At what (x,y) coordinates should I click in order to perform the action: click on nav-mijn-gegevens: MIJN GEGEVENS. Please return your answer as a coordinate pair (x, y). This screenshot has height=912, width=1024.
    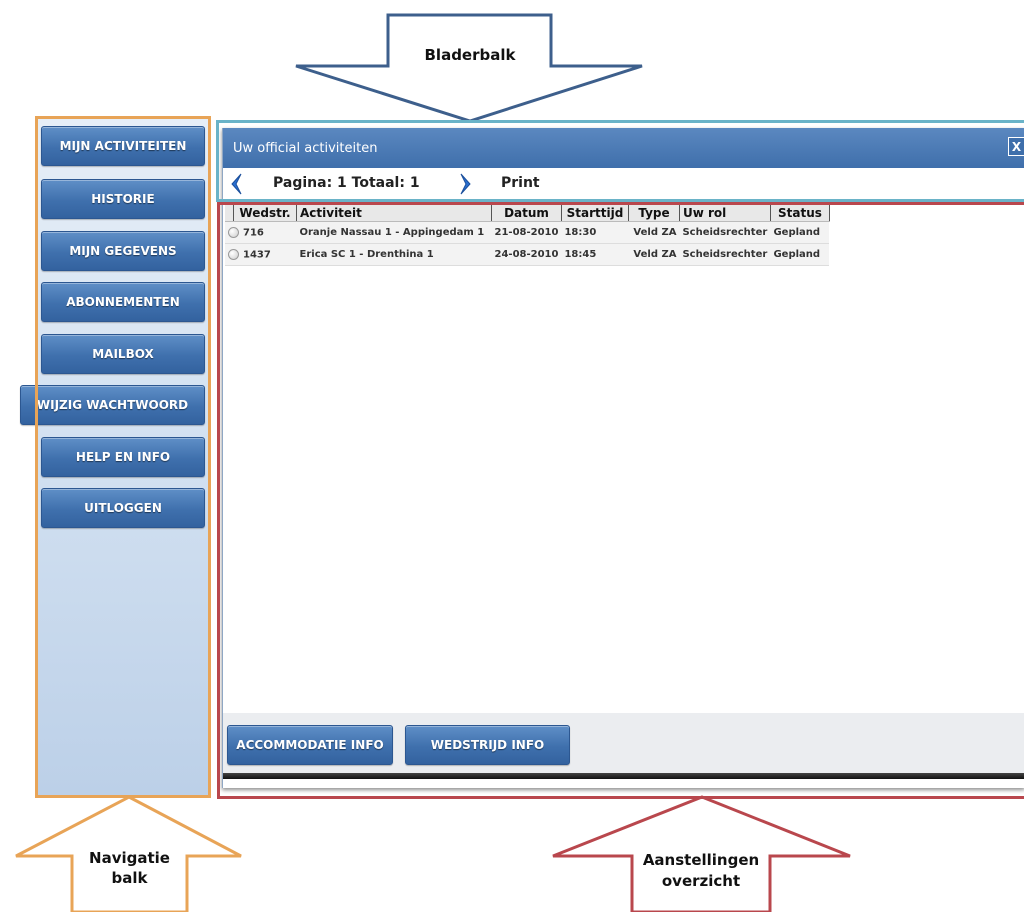
    Looking at the image, I should click on (123, 251).